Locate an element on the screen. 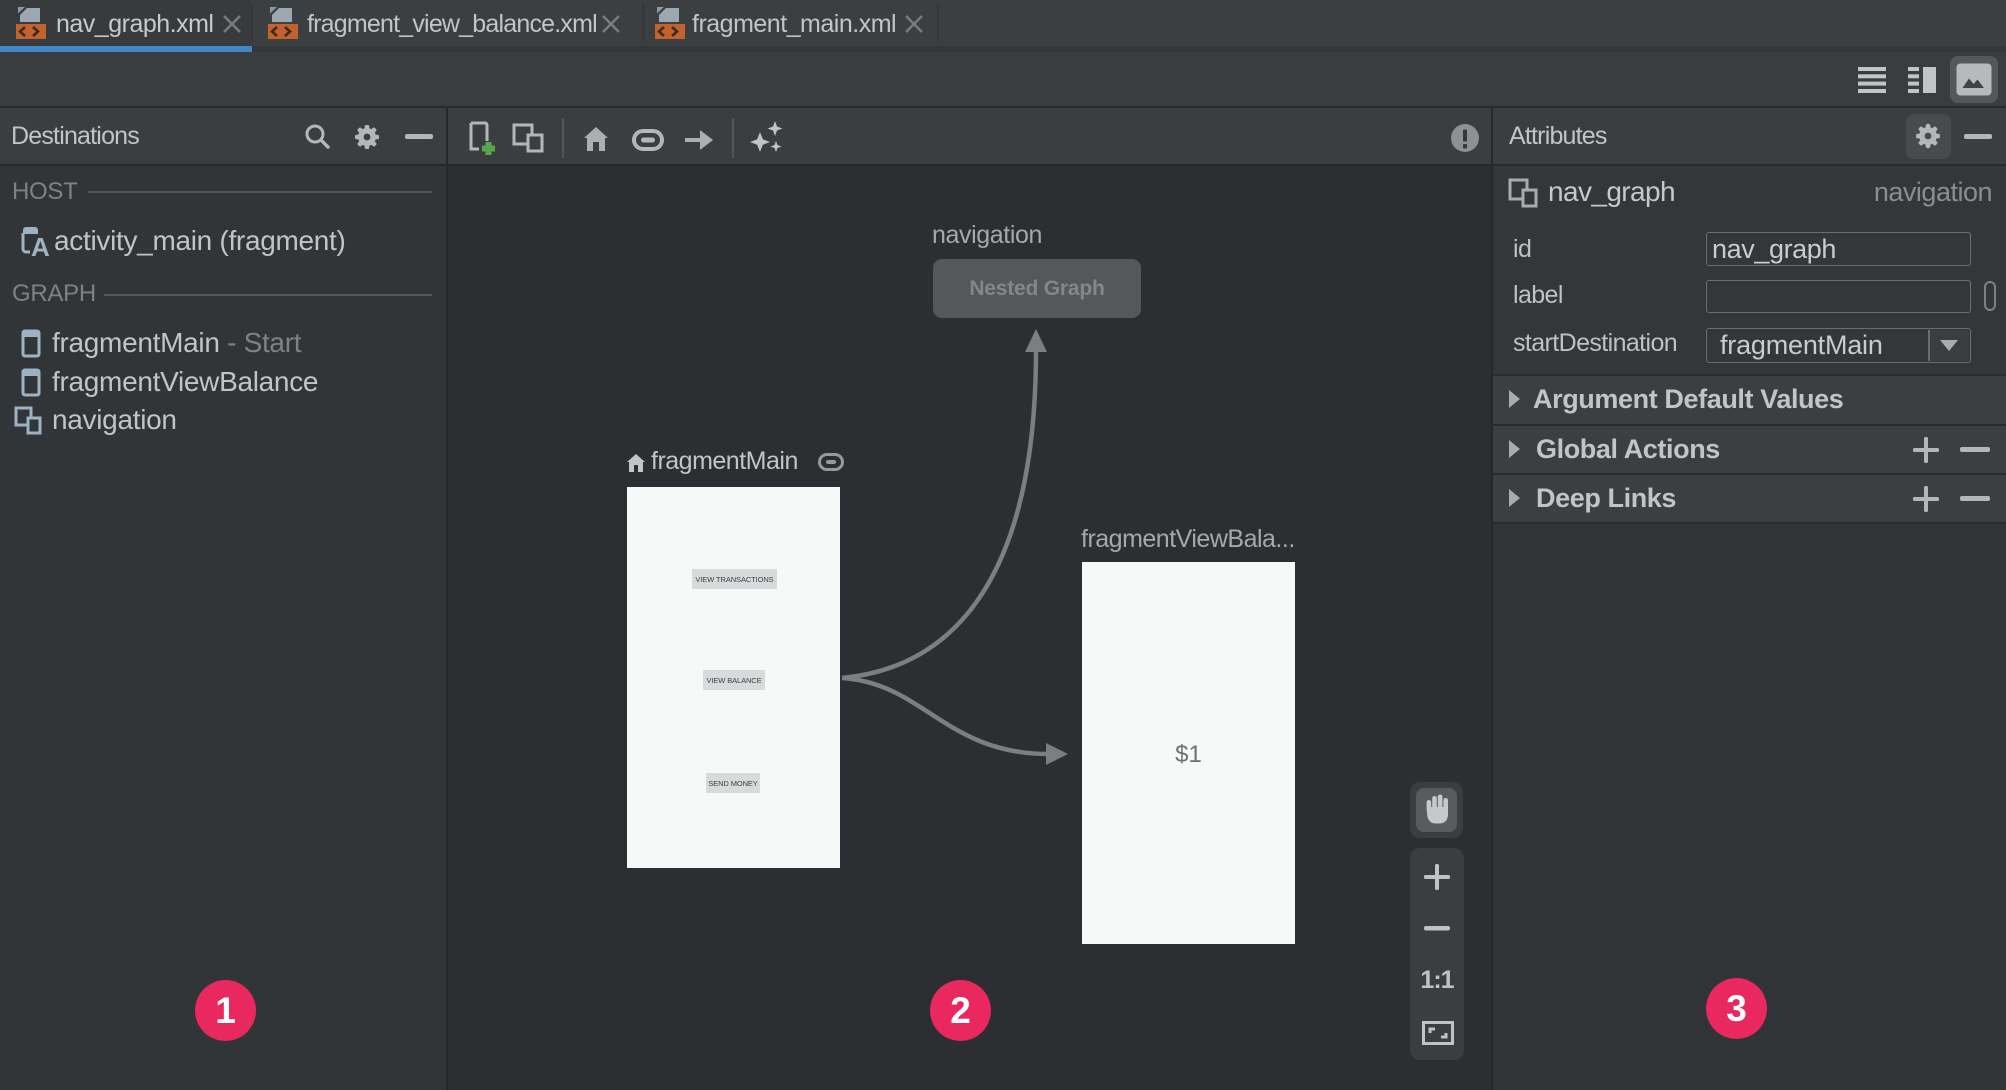 Image resolution: width=2006 pixels, height=1090 pixels. svg-text: A is located at coordinates (40, 244).